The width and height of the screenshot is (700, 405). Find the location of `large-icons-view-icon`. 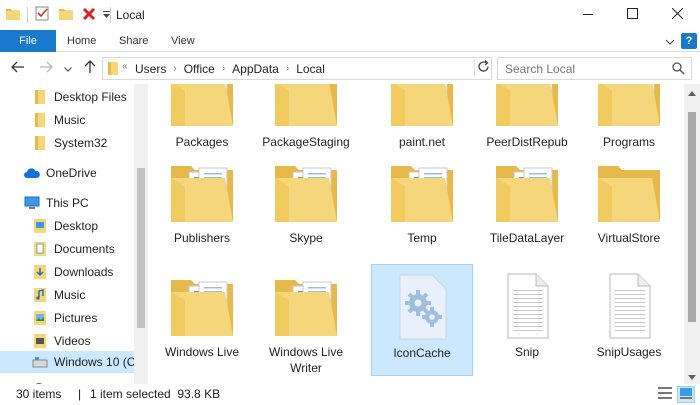

large-icons-view-icon is located at coordinates (686, 394).